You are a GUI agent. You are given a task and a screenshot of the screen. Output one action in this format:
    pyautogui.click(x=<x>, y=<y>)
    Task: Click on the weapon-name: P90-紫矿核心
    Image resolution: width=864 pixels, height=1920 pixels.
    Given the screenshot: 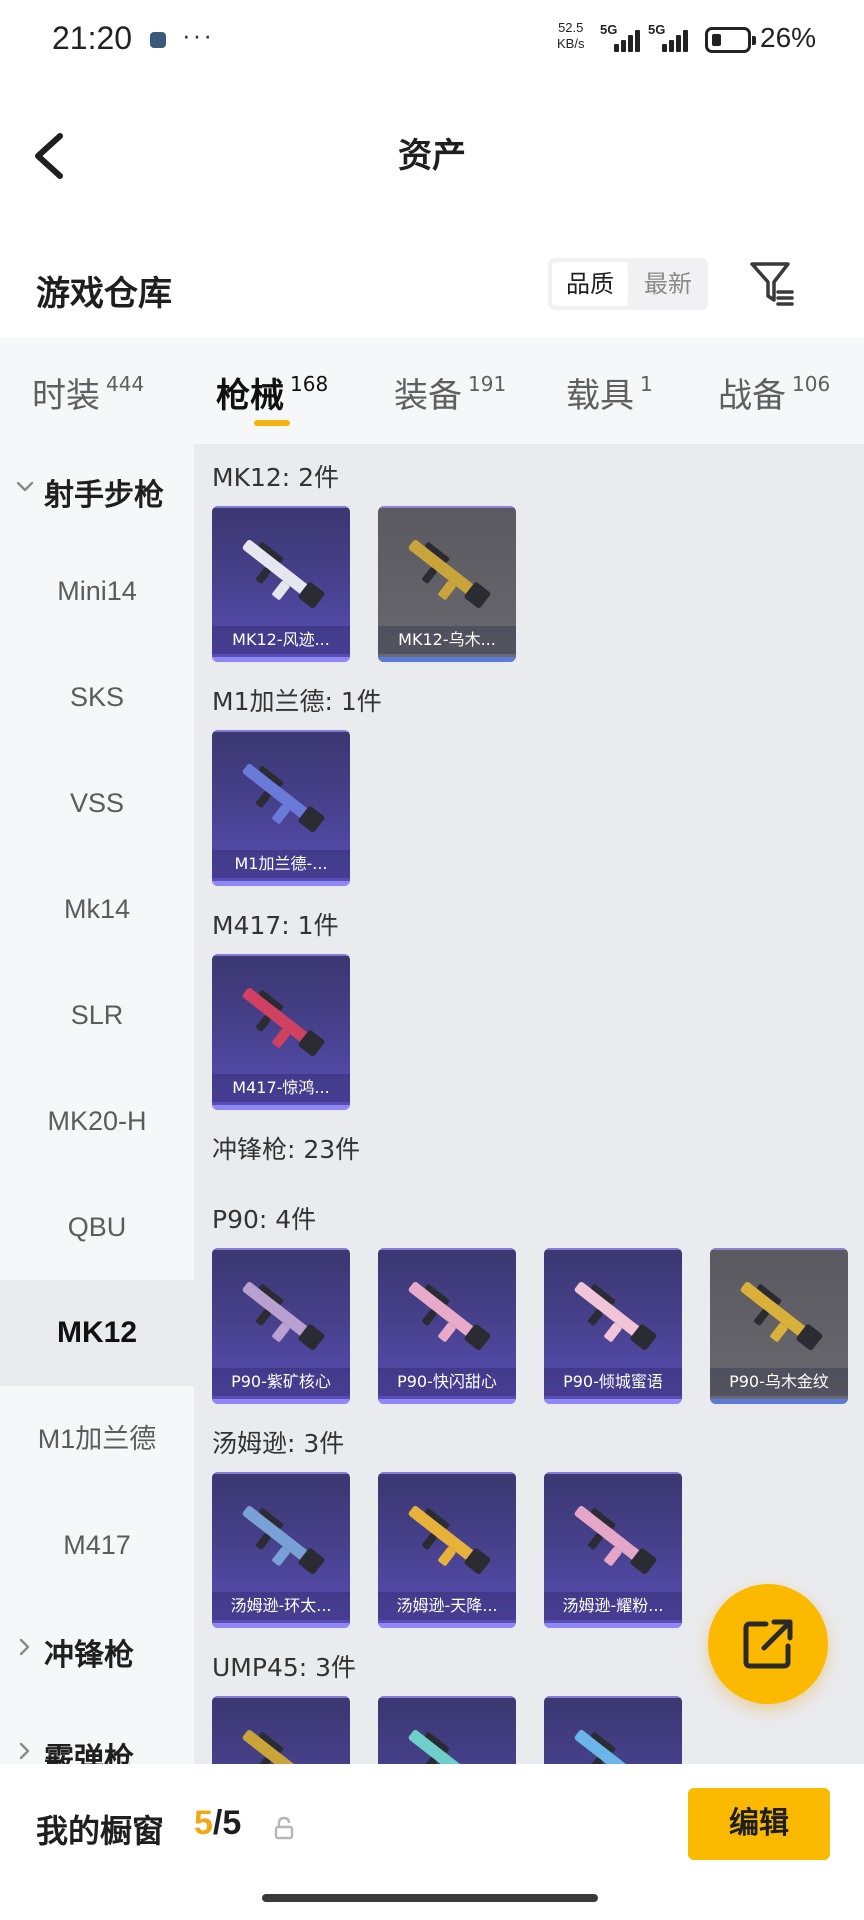 What is the action you would take?
    pyautogui.click(x=281, y=1382)
    